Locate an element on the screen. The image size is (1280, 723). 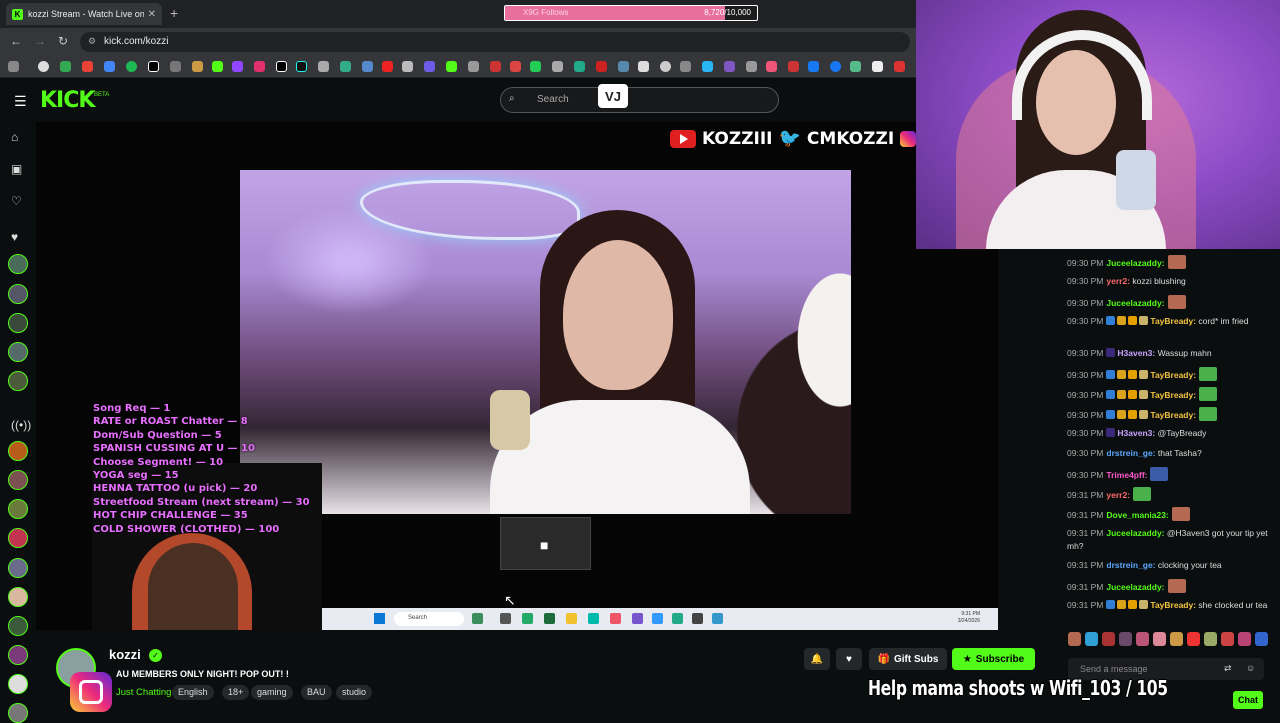
windows-start-icon is located at coordinates (379, 618).